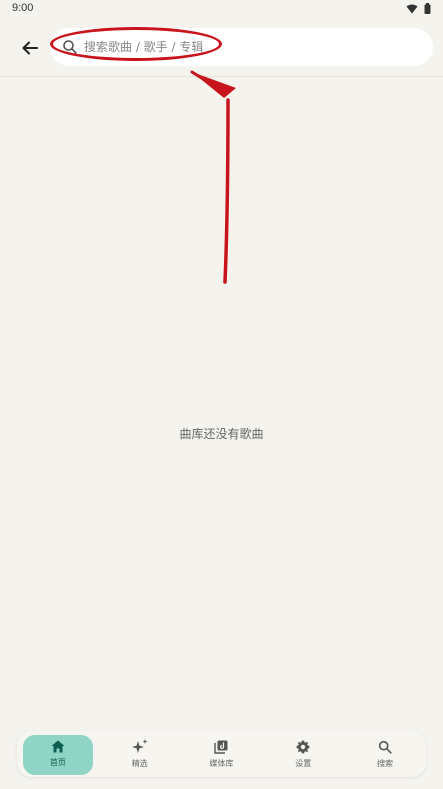 This screenshot has height=789, width=443. I want to click on nav-label-search: 搜索, so click(385, 763).